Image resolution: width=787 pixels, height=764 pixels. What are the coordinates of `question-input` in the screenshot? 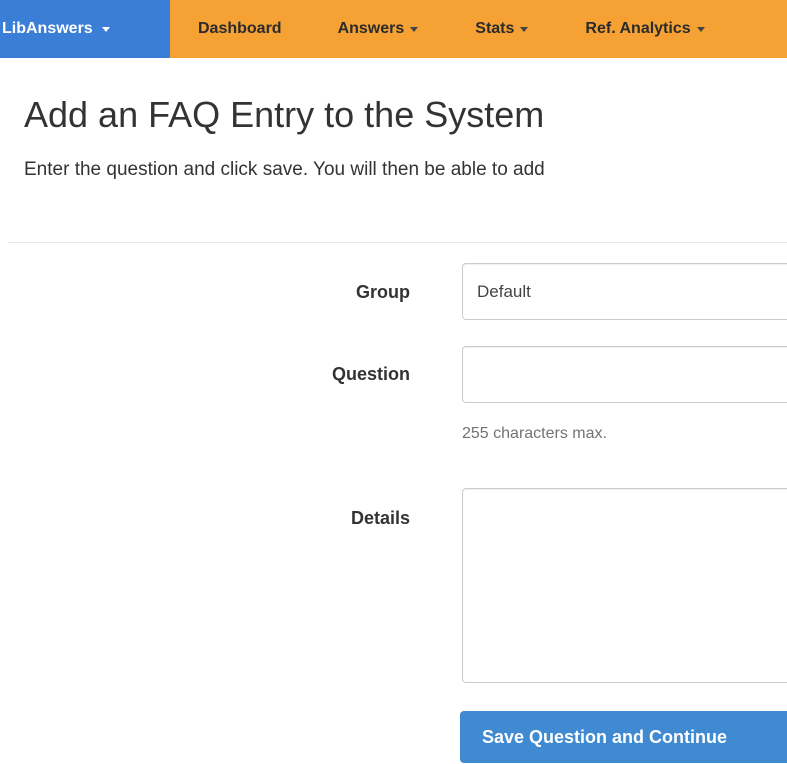 It's located at (624, 374).